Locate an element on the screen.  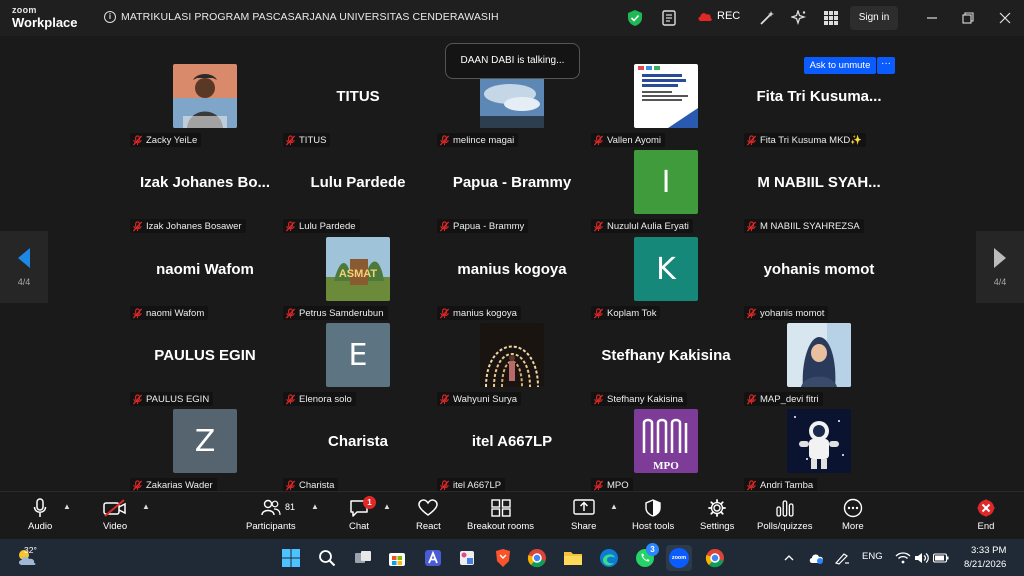
participant-name: TITUS is located at coordinates (313, 140).